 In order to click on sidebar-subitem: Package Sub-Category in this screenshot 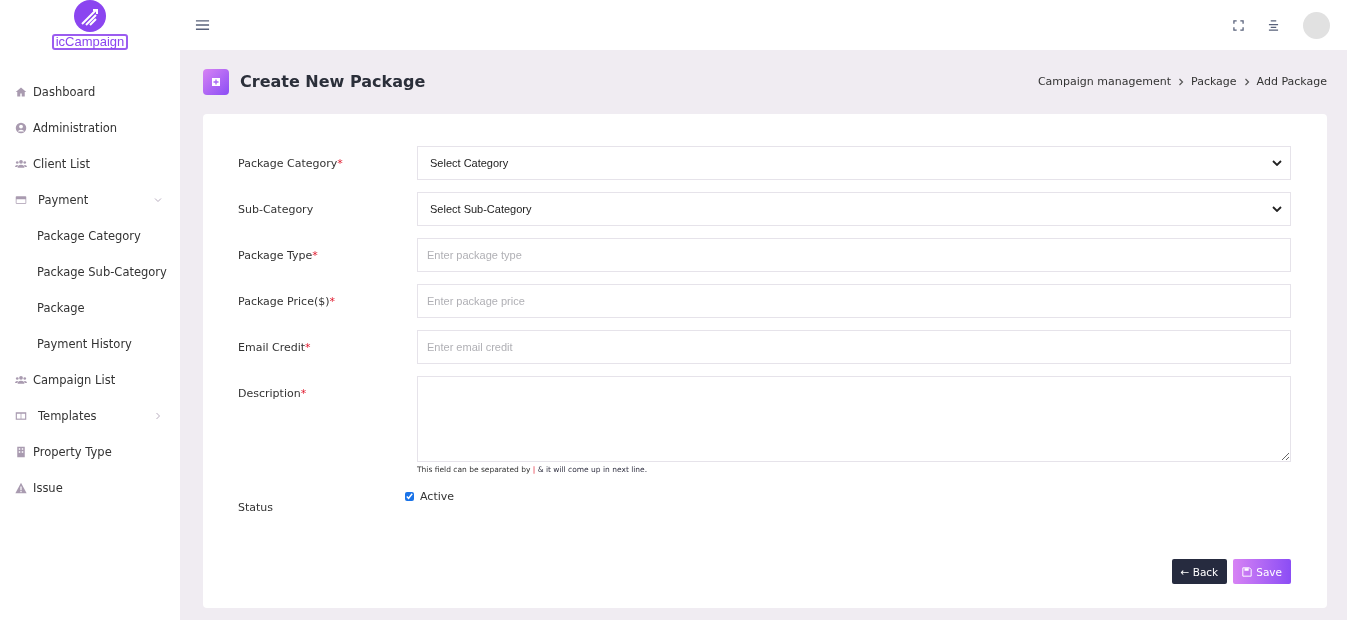, I will do `click(90, 272)`.